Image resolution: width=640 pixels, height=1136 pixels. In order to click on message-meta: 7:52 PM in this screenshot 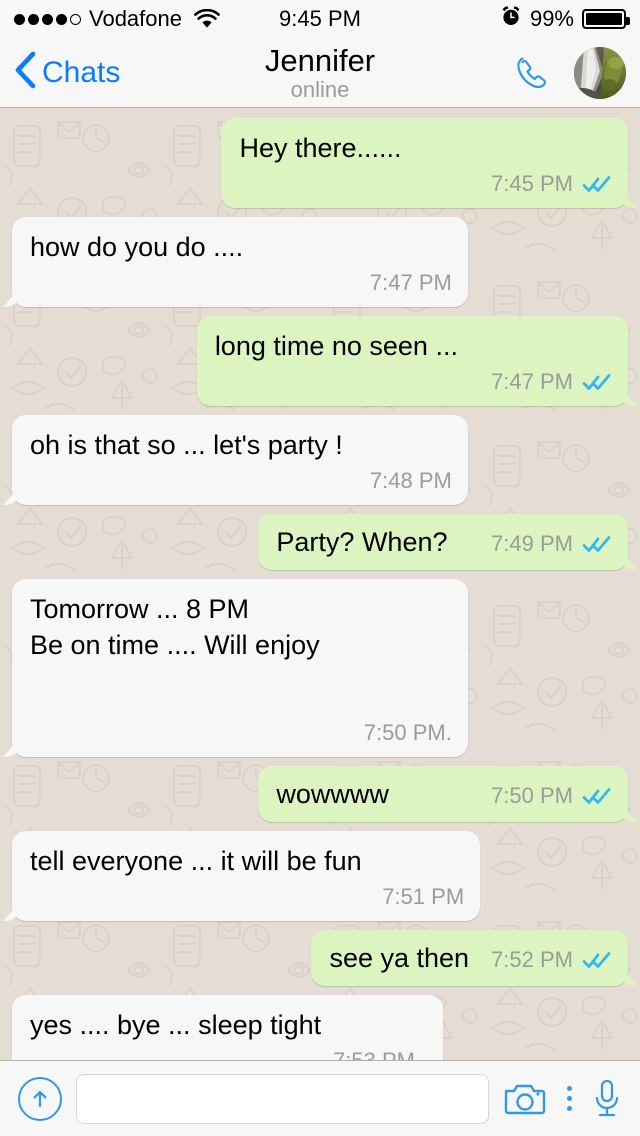, I will do `click(551, 960)`.